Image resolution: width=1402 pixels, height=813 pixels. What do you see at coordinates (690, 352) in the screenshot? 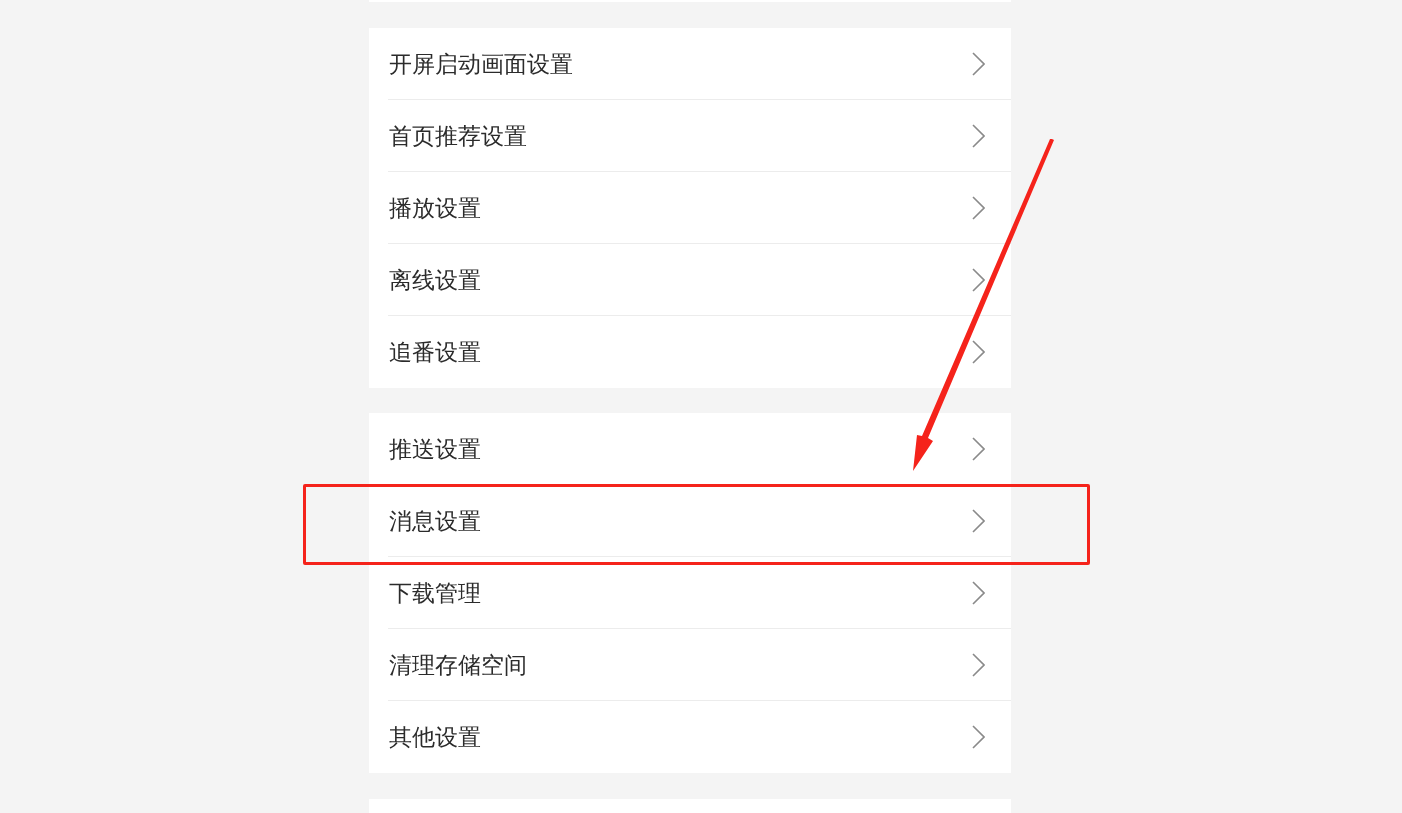
I see `settings-item: 追番设置` at bounding box center [690, 352].